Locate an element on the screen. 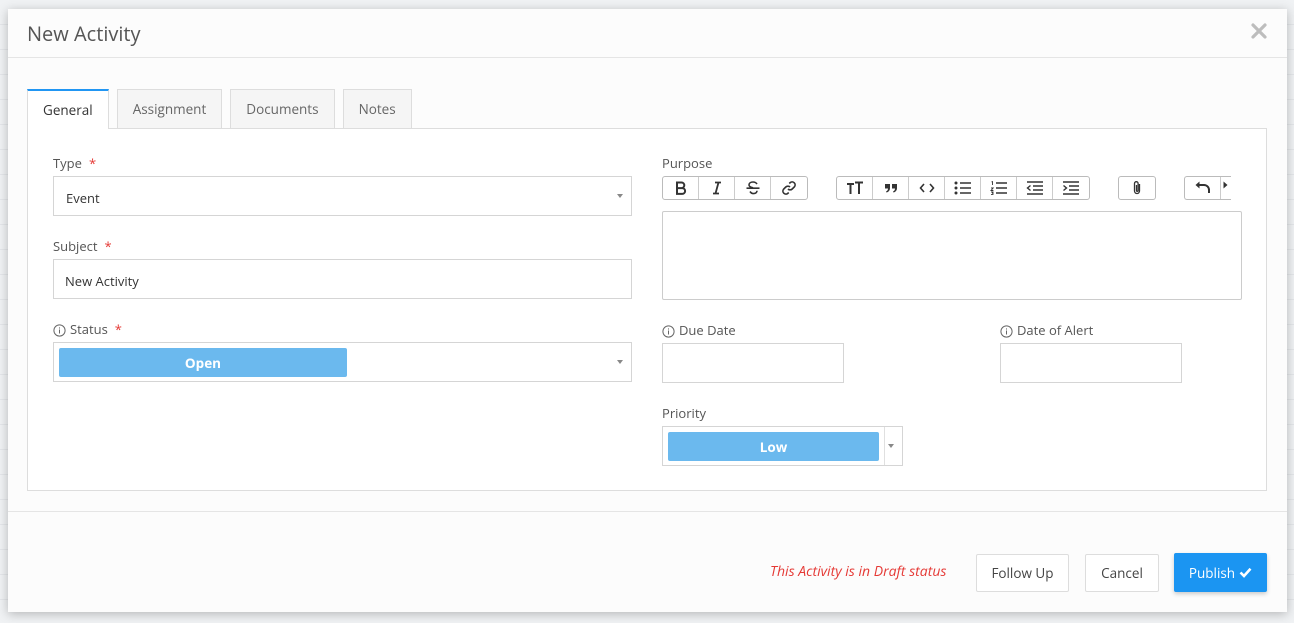 This screenshot has width=1294, height=623. tab-assignment: Assignment is located at coordinates (169, 108).